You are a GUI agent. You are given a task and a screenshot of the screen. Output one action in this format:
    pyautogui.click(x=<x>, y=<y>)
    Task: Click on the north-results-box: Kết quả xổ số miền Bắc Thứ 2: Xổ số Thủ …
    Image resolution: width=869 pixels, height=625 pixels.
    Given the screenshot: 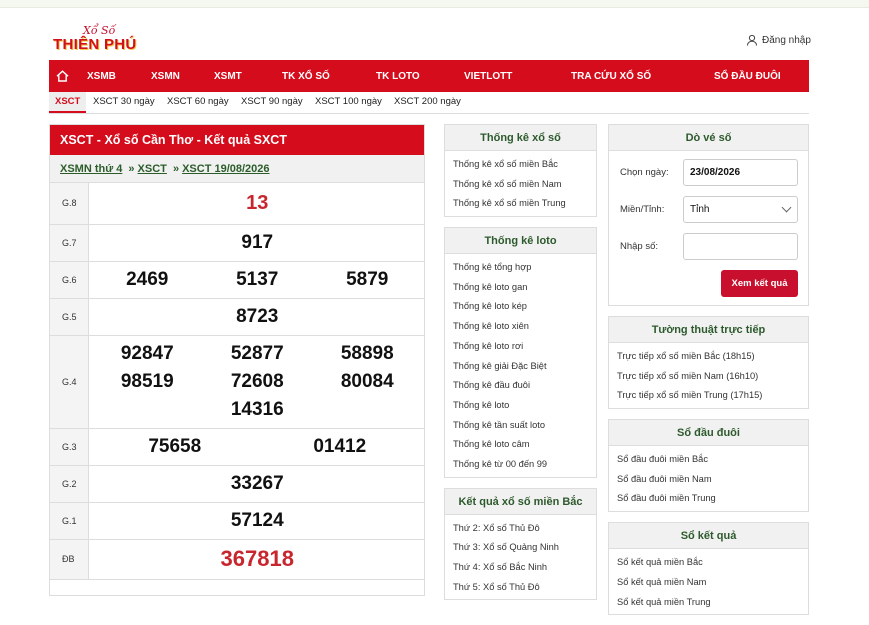 What is the action you would take?
    pyautogui.click(x=520, y=544)
    